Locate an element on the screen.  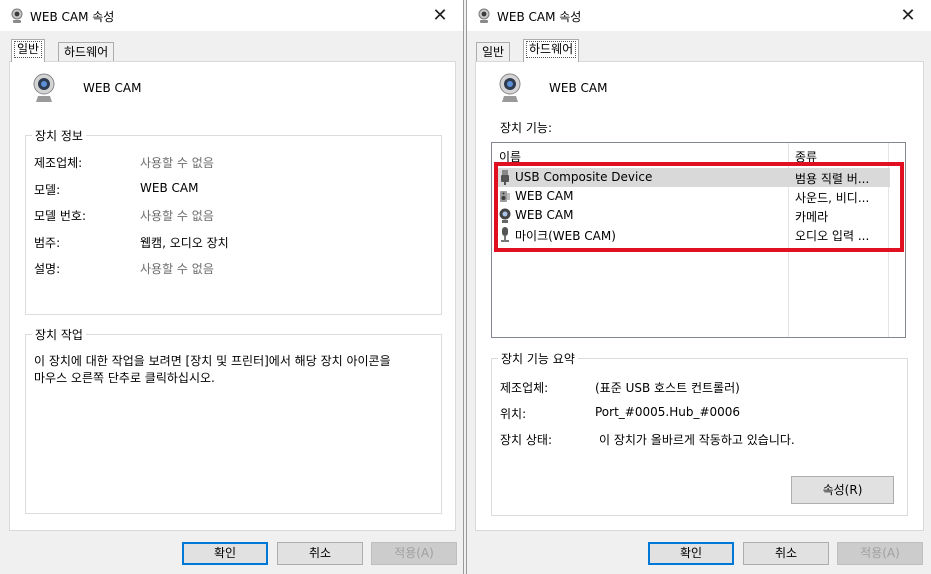
usb-plug-icon is located at coordinates (505, 177).